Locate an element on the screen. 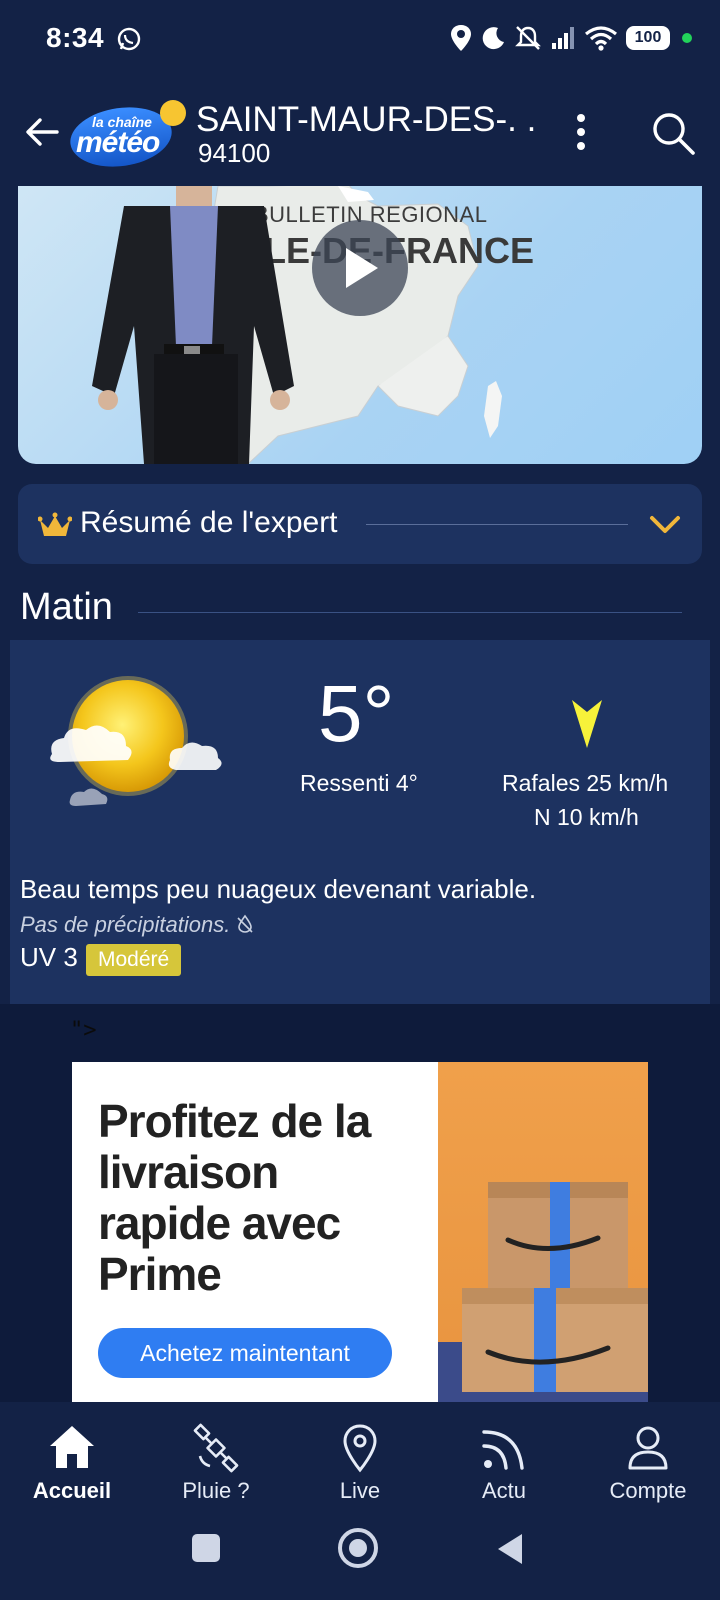 The image size is (720, 1600). logo-sun is located at coordinates (173, 113).